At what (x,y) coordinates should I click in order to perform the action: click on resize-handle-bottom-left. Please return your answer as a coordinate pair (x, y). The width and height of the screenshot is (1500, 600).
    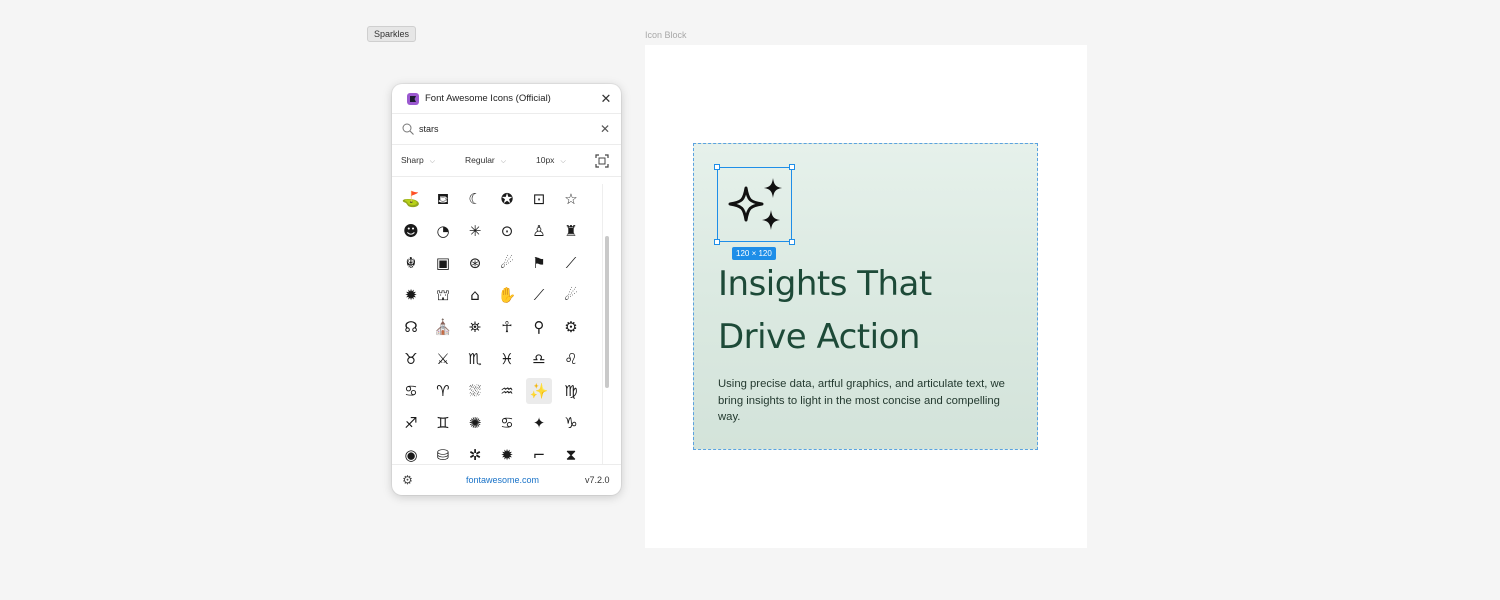
    Looking at the image, I should click on (717, 242).